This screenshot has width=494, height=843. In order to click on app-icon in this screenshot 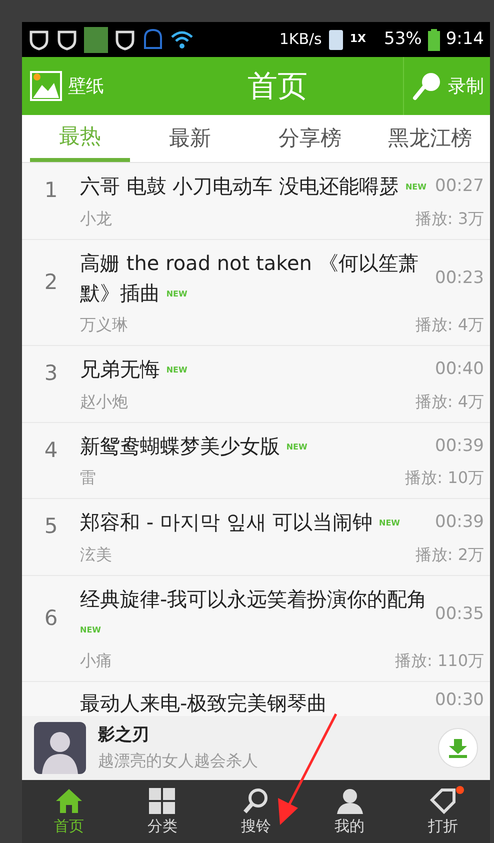, I will do `click(96, 39)`.